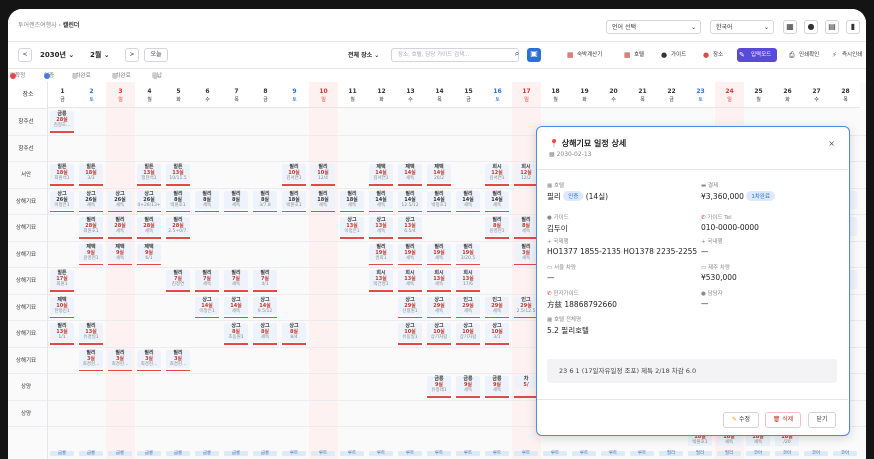 This screenshot has height=459, width=874. I want to click on schedule-cell: 상그 13실 6.5/4, so click(410, 226).